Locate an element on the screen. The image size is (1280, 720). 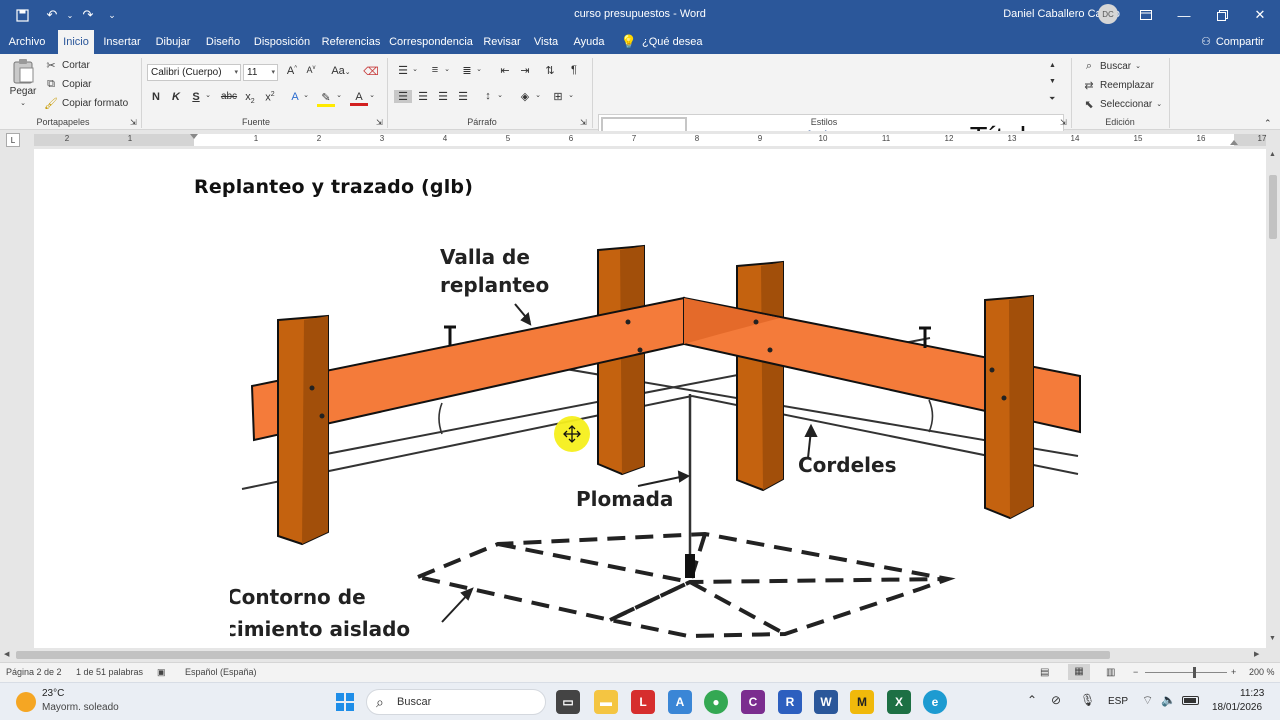
multilevel-dropdown-icon: ⌄ is located at coordinates (479, 69).